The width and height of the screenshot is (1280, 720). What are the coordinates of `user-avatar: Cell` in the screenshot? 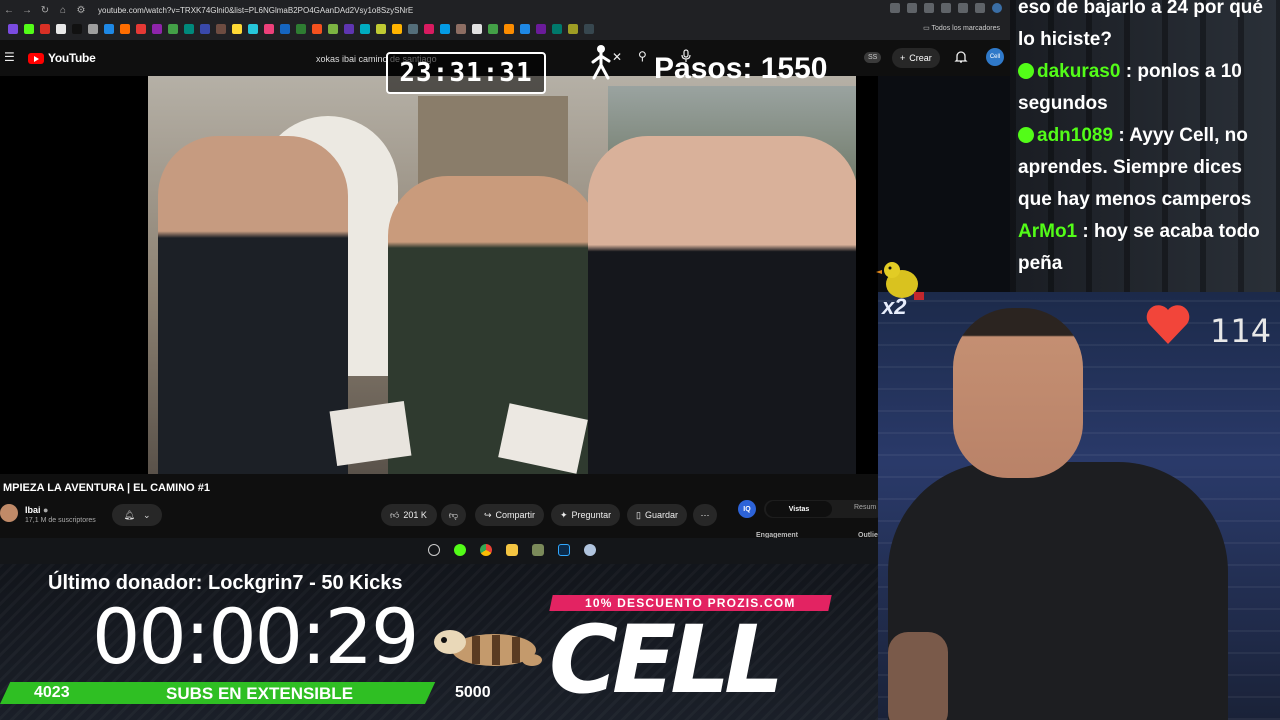 It's located at (995, 57).